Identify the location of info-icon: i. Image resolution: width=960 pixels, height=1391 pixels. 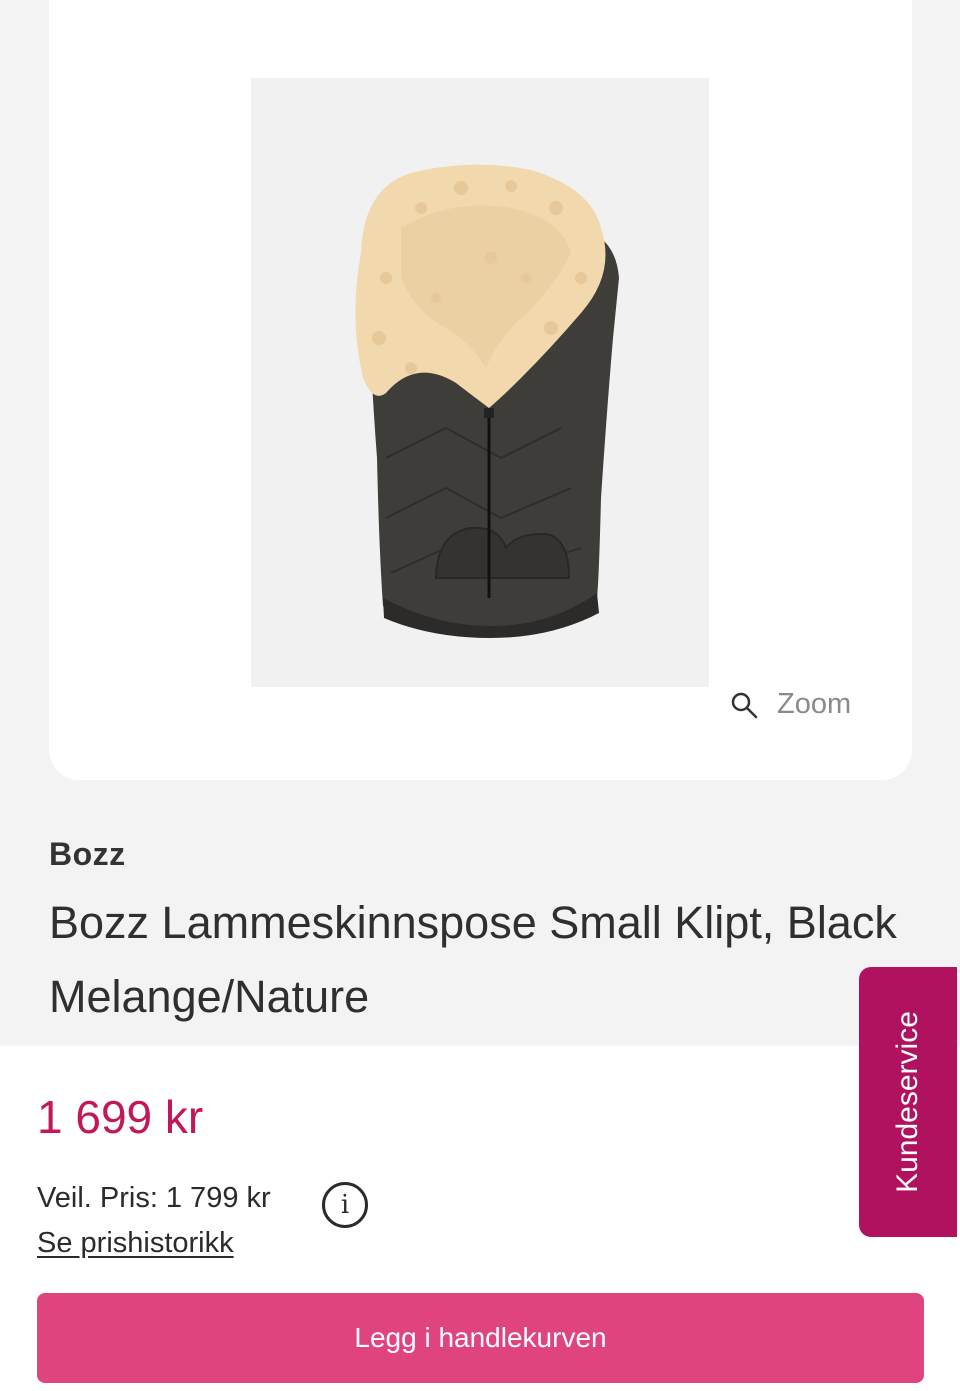
(345, 1205).